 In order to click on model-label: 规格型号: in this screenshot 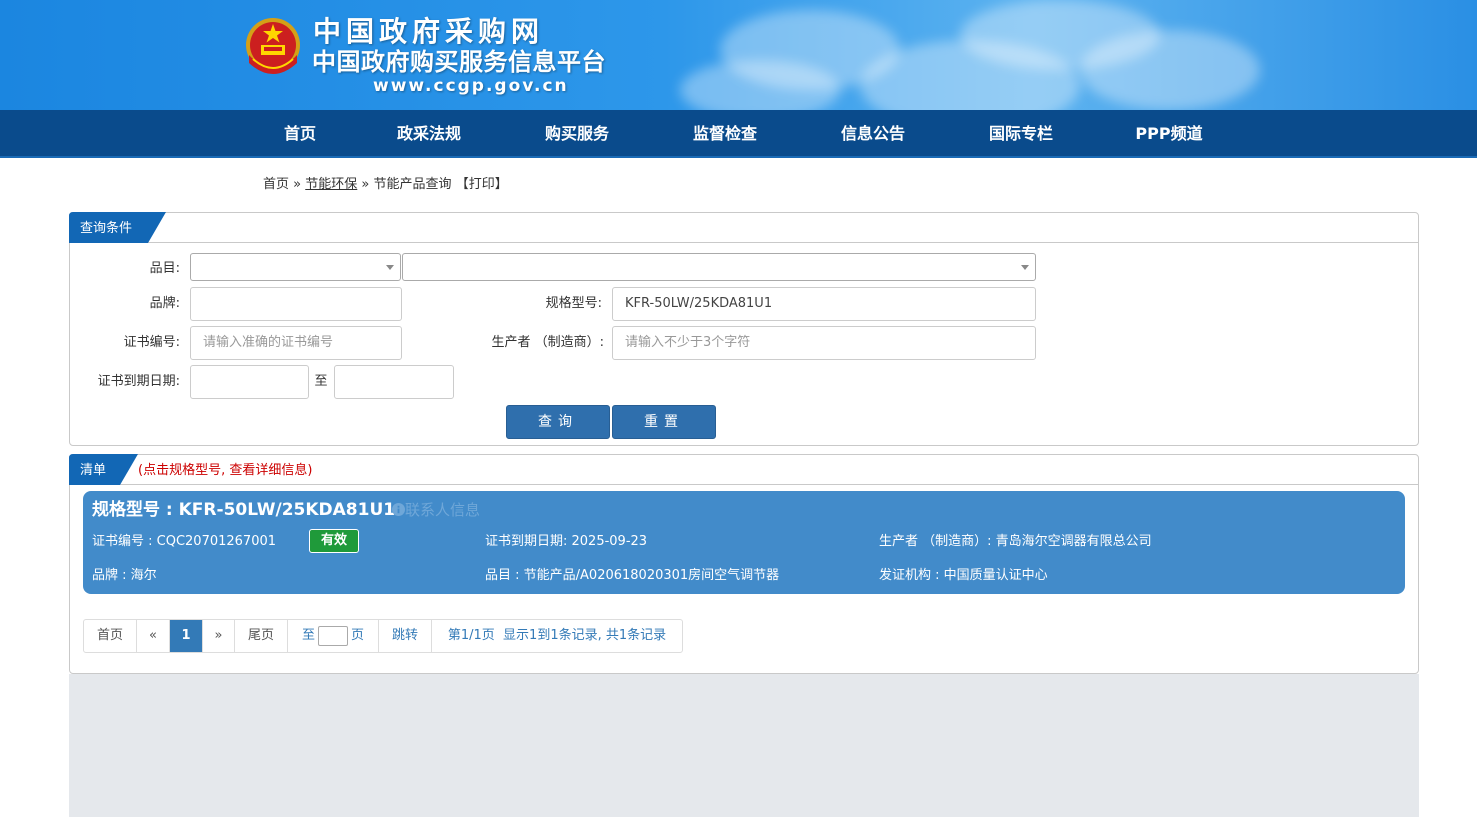, I will do `click(573, 303)`.